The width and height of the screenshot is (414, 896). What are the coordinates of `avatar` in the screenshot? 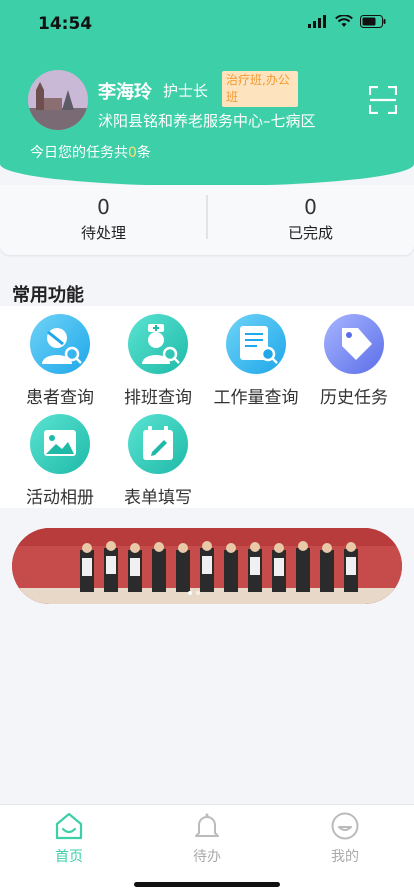 It's located at (58, 100).